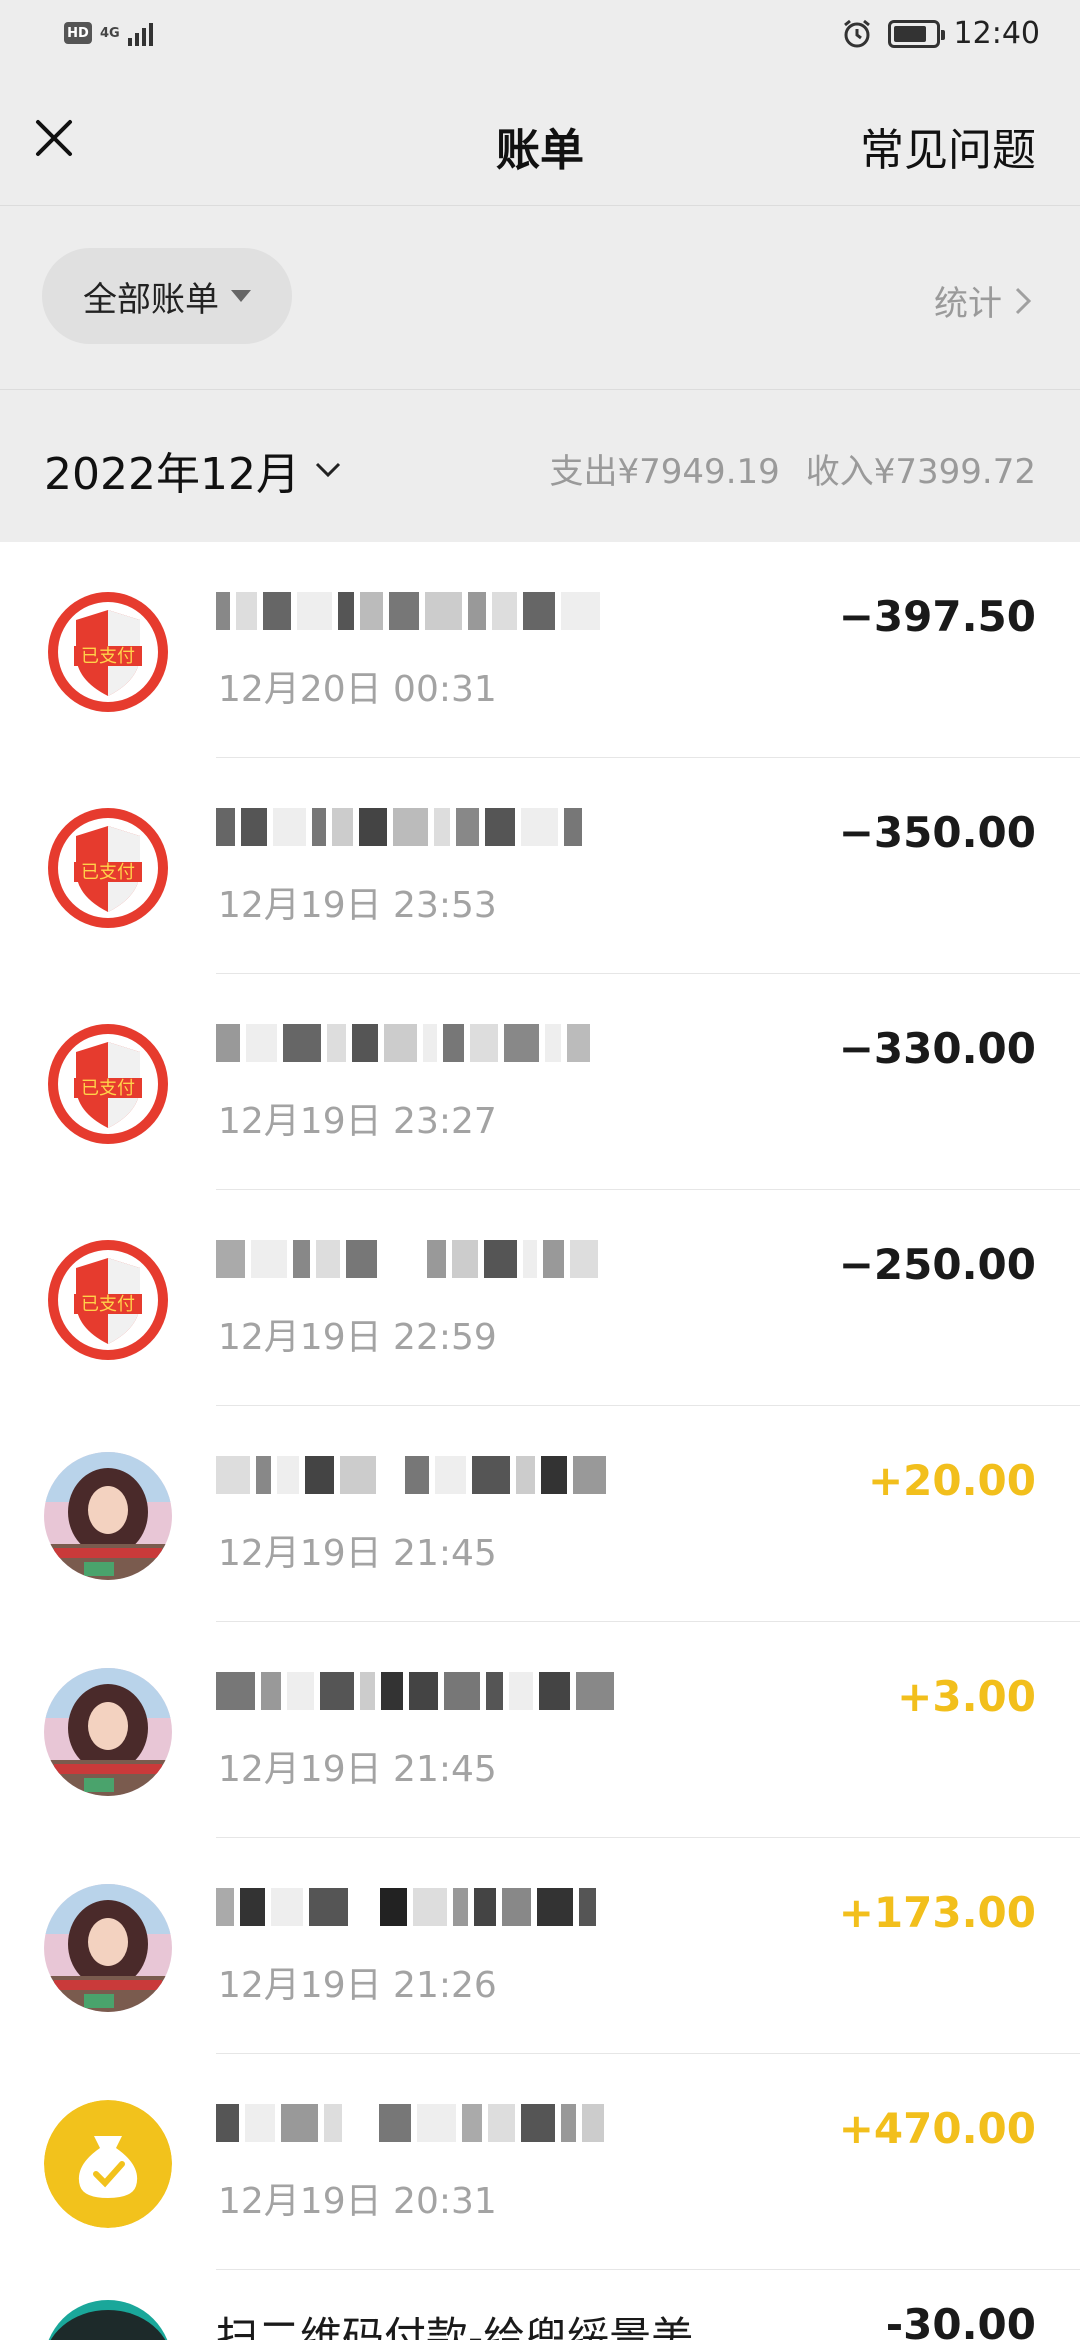 The width and height of the screenshot is (1080, 2340). Describe the element at coordinates (968, 304) in the screenshot. I see `stats-label: 统计` at that location.